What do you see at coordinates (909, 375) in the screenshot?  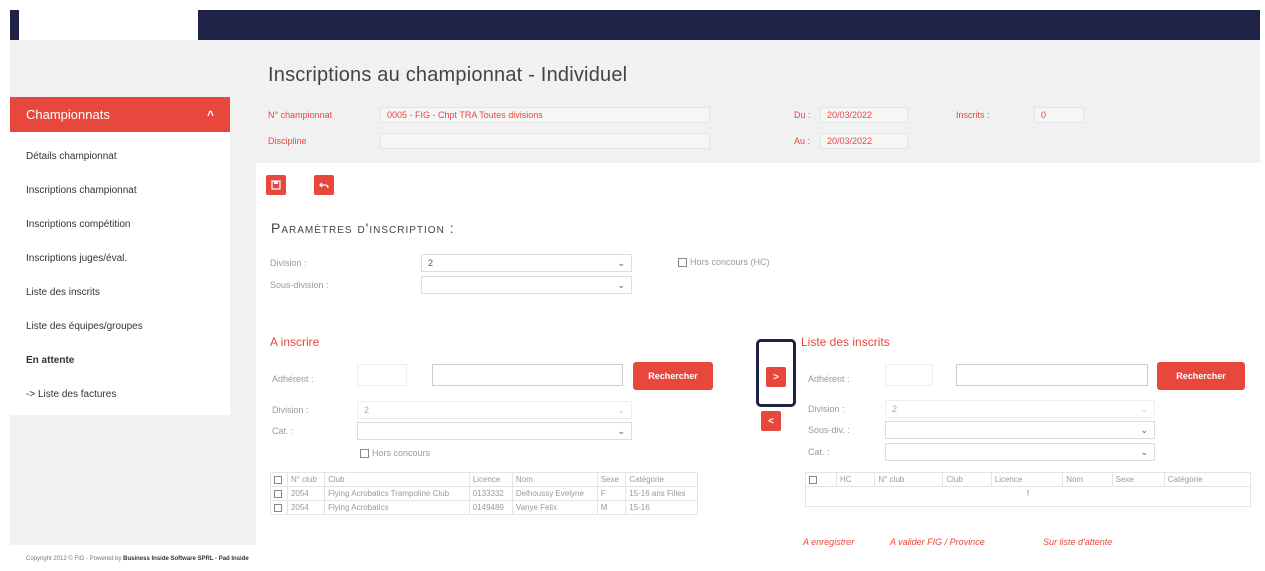 I see `right-adherent-number-input` at bounding box center [909, 375].